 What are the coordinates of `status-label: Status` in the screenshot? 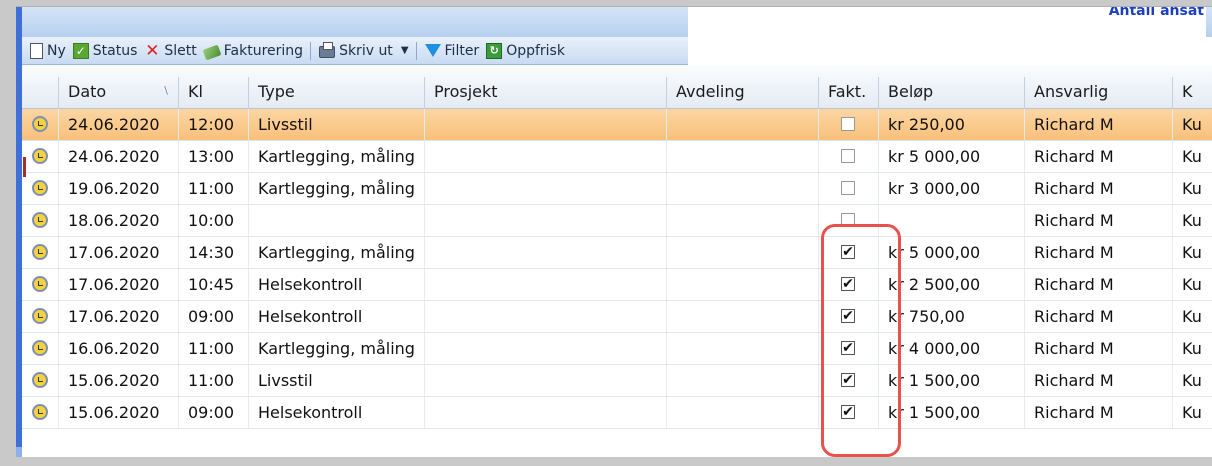 It's located at (115, 50).